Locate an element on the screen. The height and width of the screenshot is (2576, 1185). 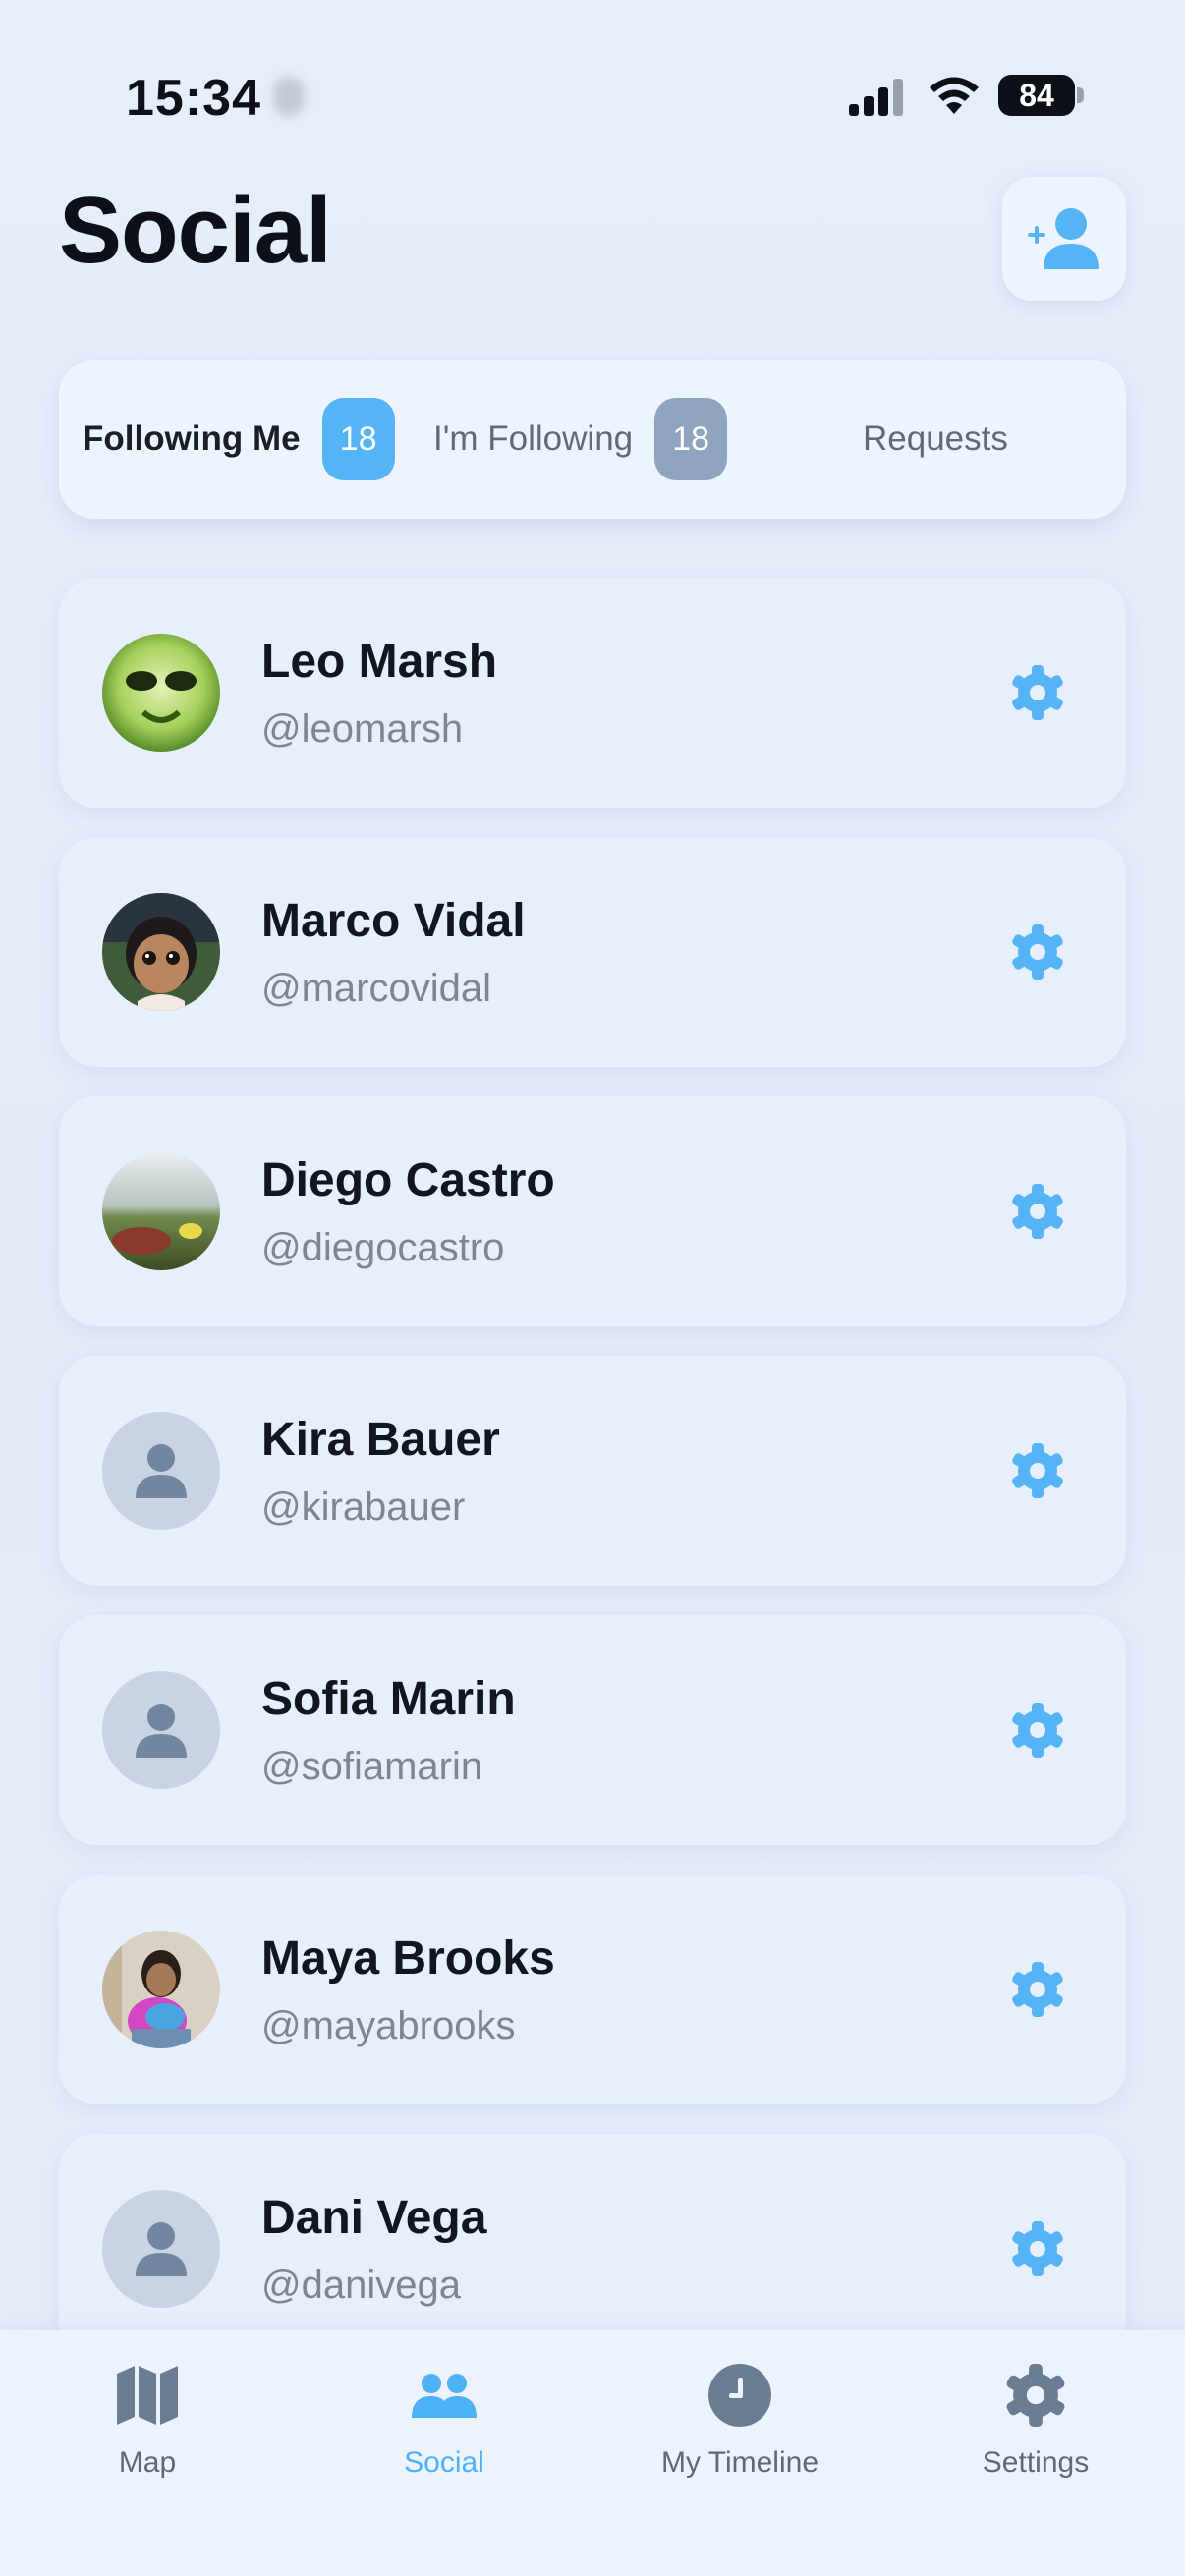
nav-label: Social is located at coordinates (444, 2462).